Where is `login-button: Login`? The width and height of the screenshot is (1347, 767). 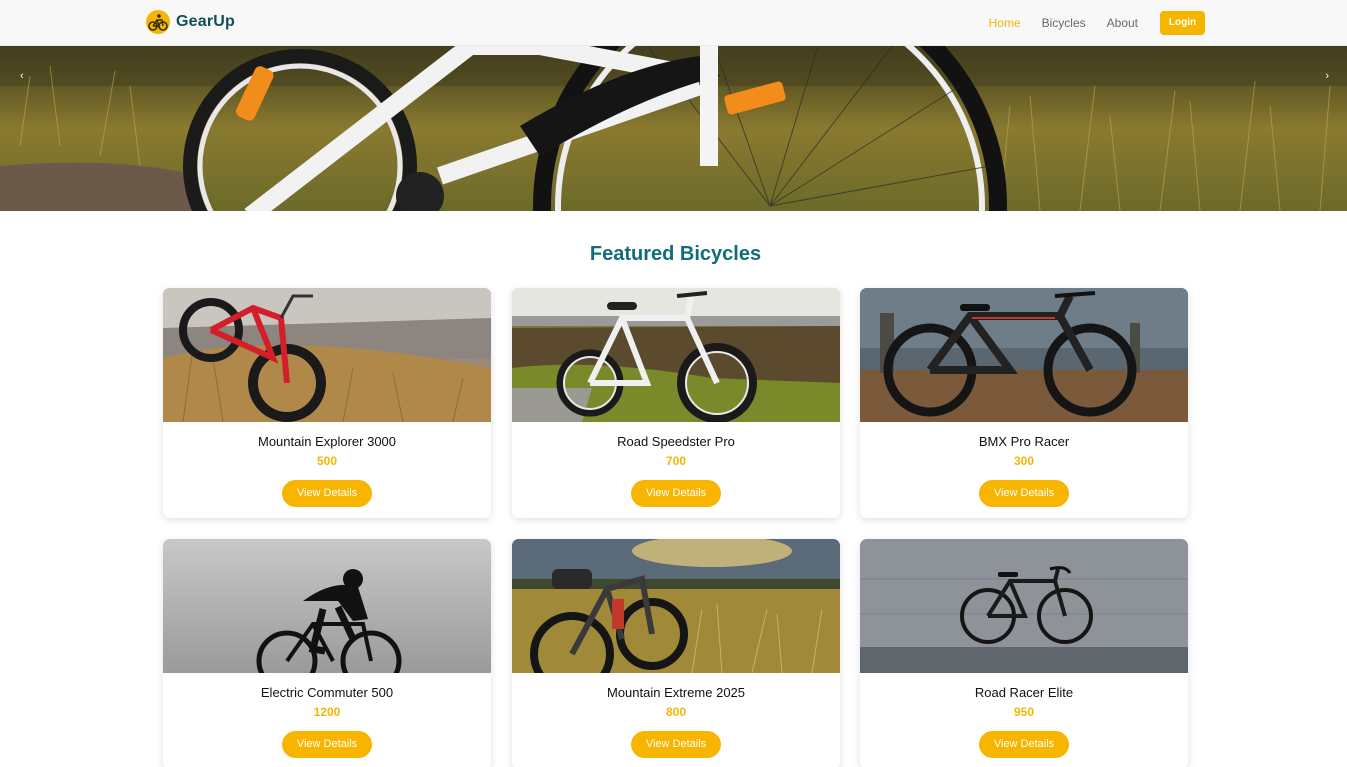
login-button: Login is located at coordinates (1182, 23).